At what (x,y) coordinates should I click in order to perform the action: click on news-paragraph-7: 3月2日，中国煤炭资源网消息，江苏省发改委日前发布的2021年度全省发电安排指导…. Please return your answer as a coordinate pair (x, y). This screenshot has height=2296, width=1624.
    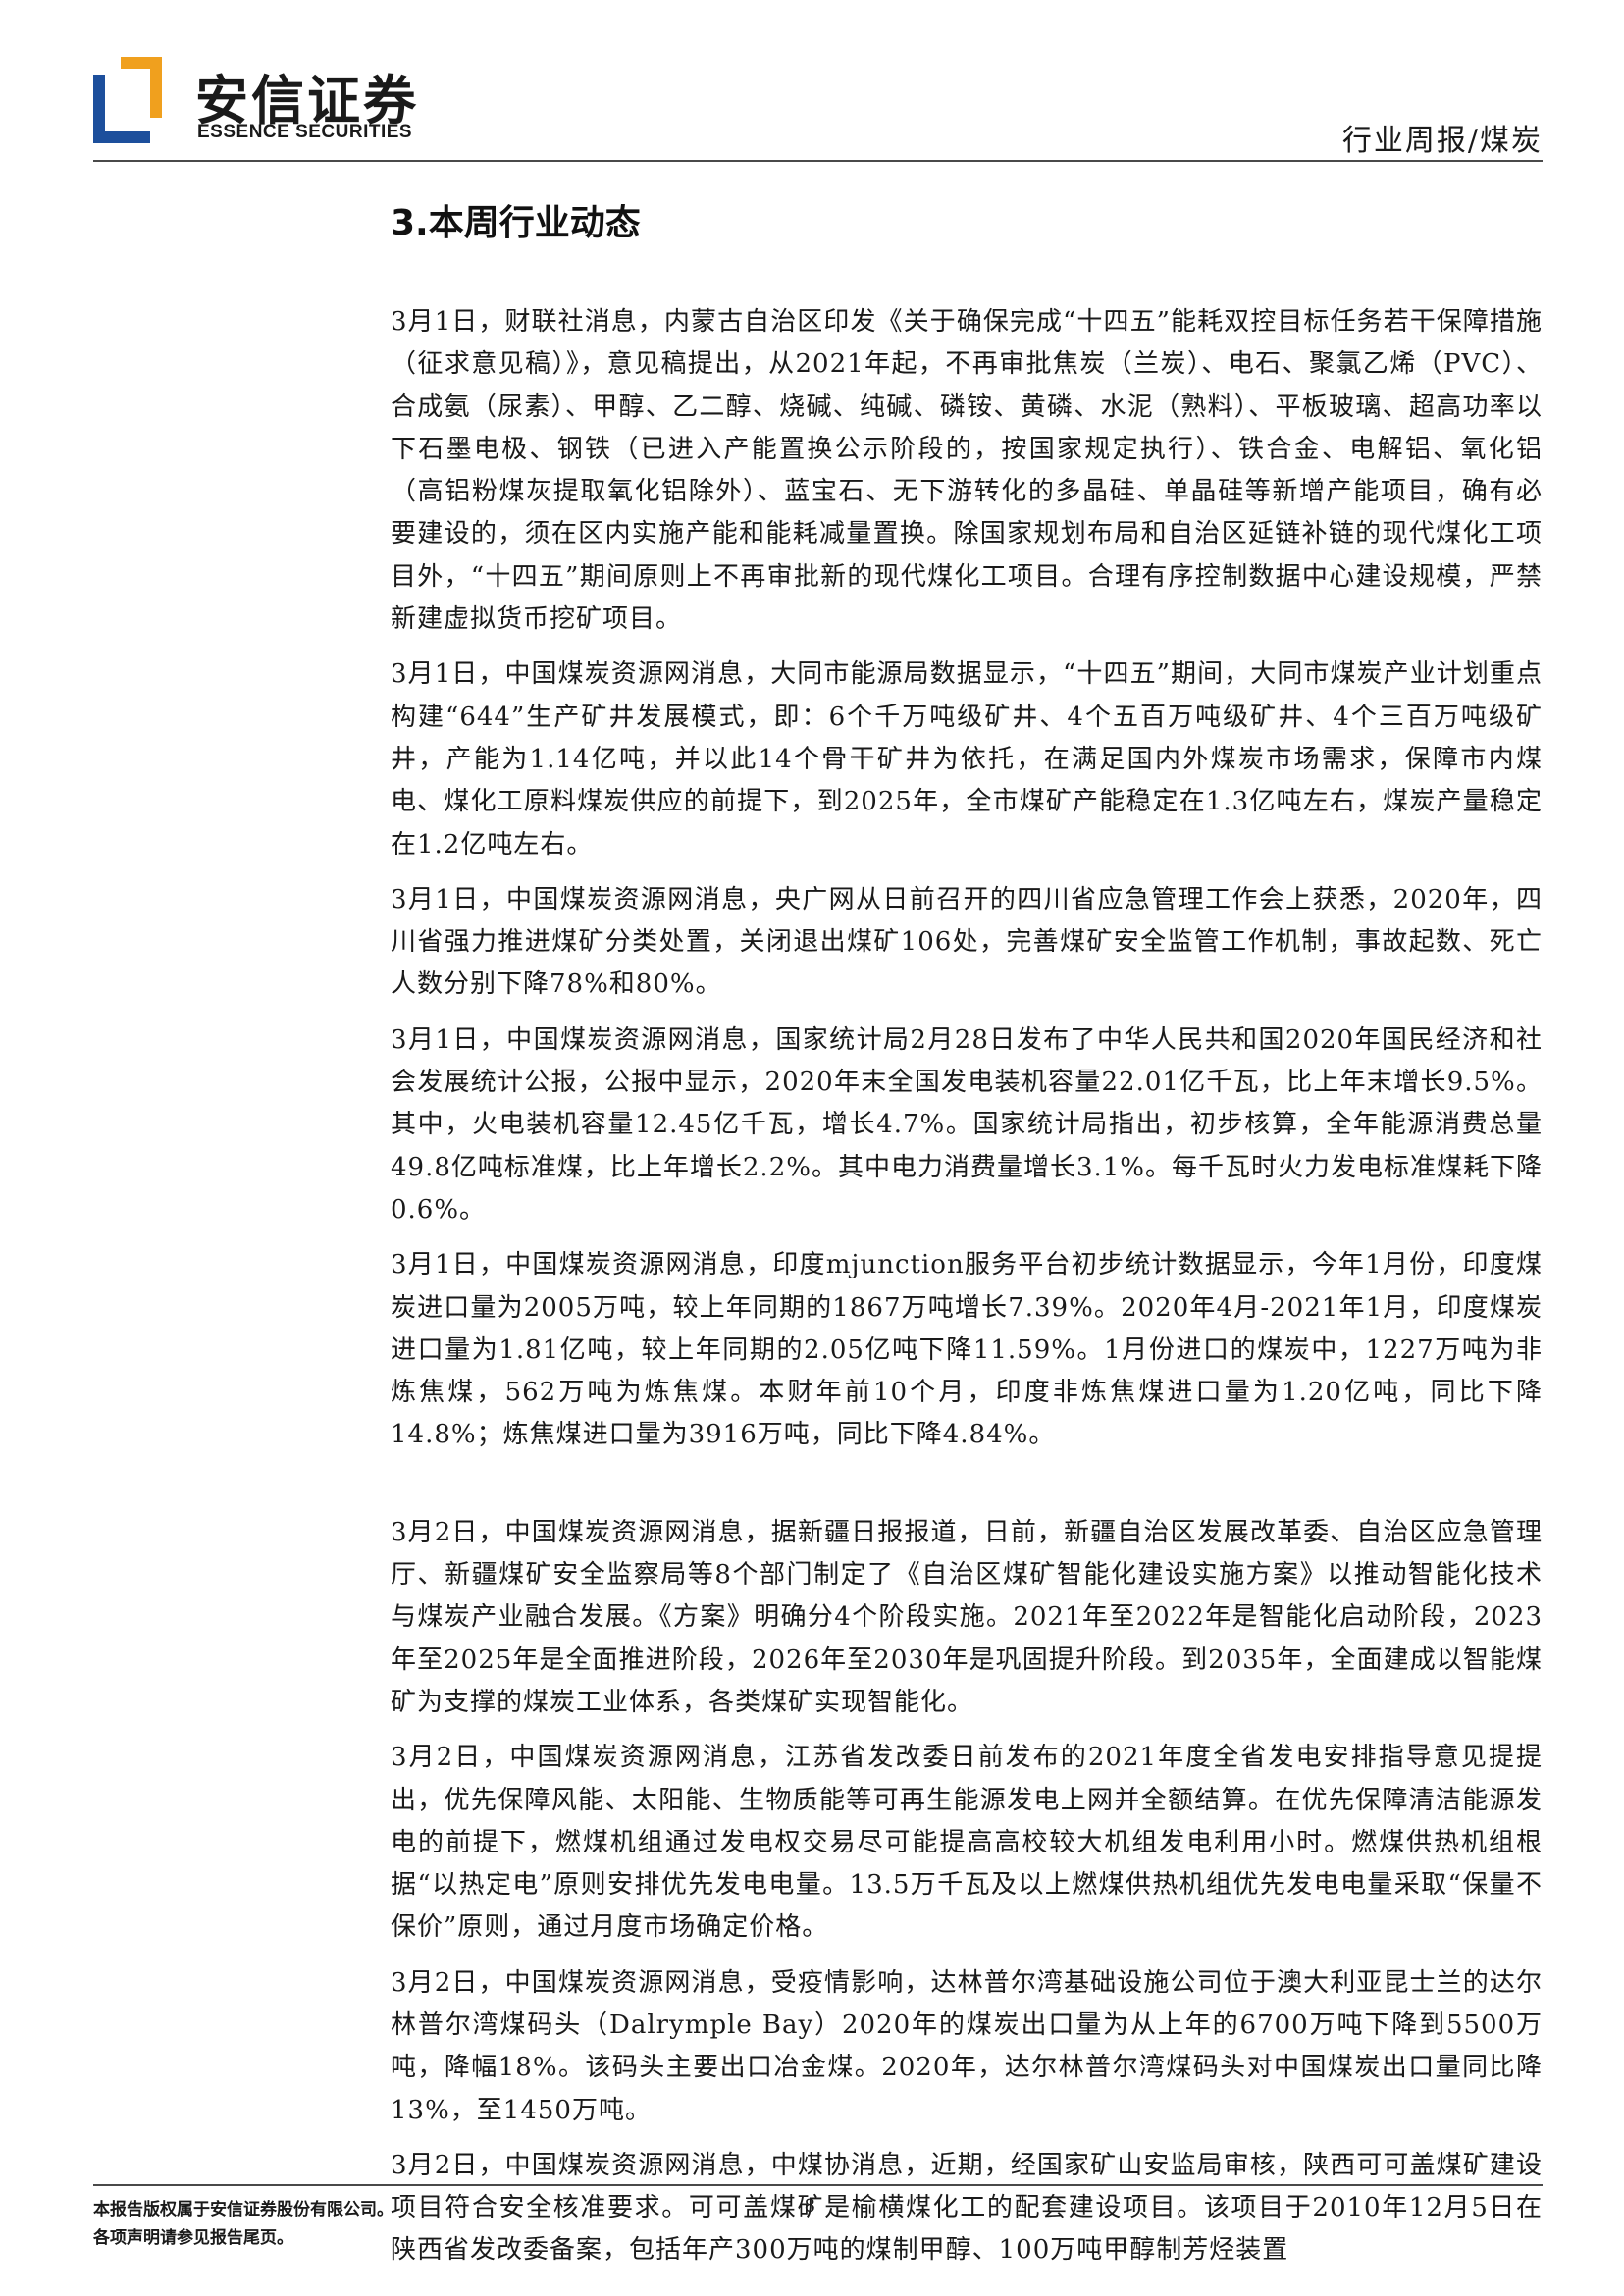
    Looking at the image, I should click on (967, 1843).